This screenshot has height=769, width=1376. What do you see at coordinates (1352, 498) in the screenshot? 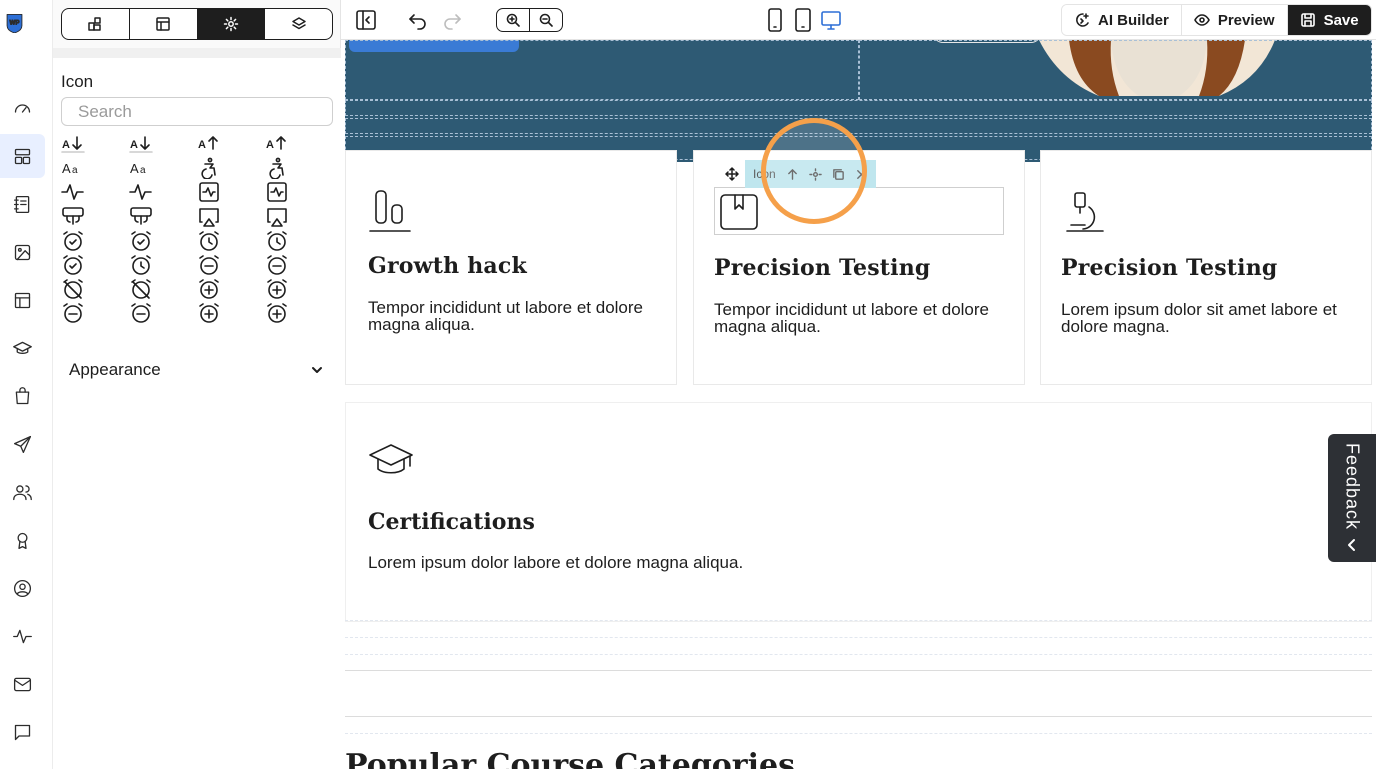
I see `feedback-tab: Feedback` at bounding box center [1352, 498].